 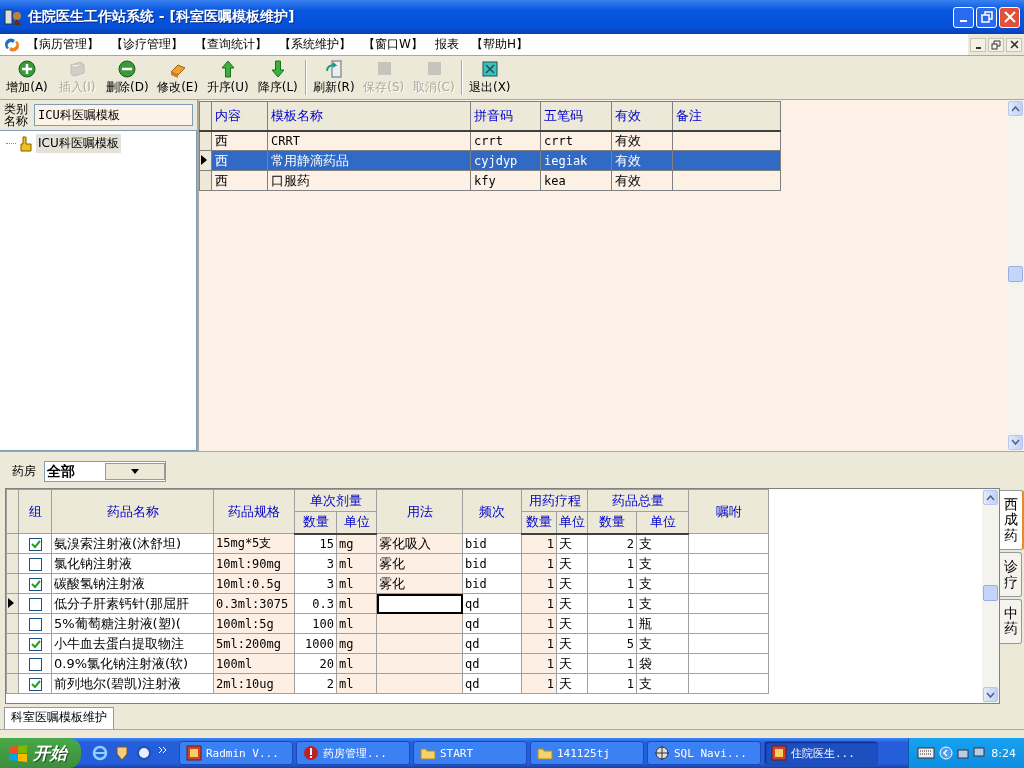 What do you see at coordinates (492, 583) in the screenshot?
I see `table-cell: bid` at bounding box center [492, 583].